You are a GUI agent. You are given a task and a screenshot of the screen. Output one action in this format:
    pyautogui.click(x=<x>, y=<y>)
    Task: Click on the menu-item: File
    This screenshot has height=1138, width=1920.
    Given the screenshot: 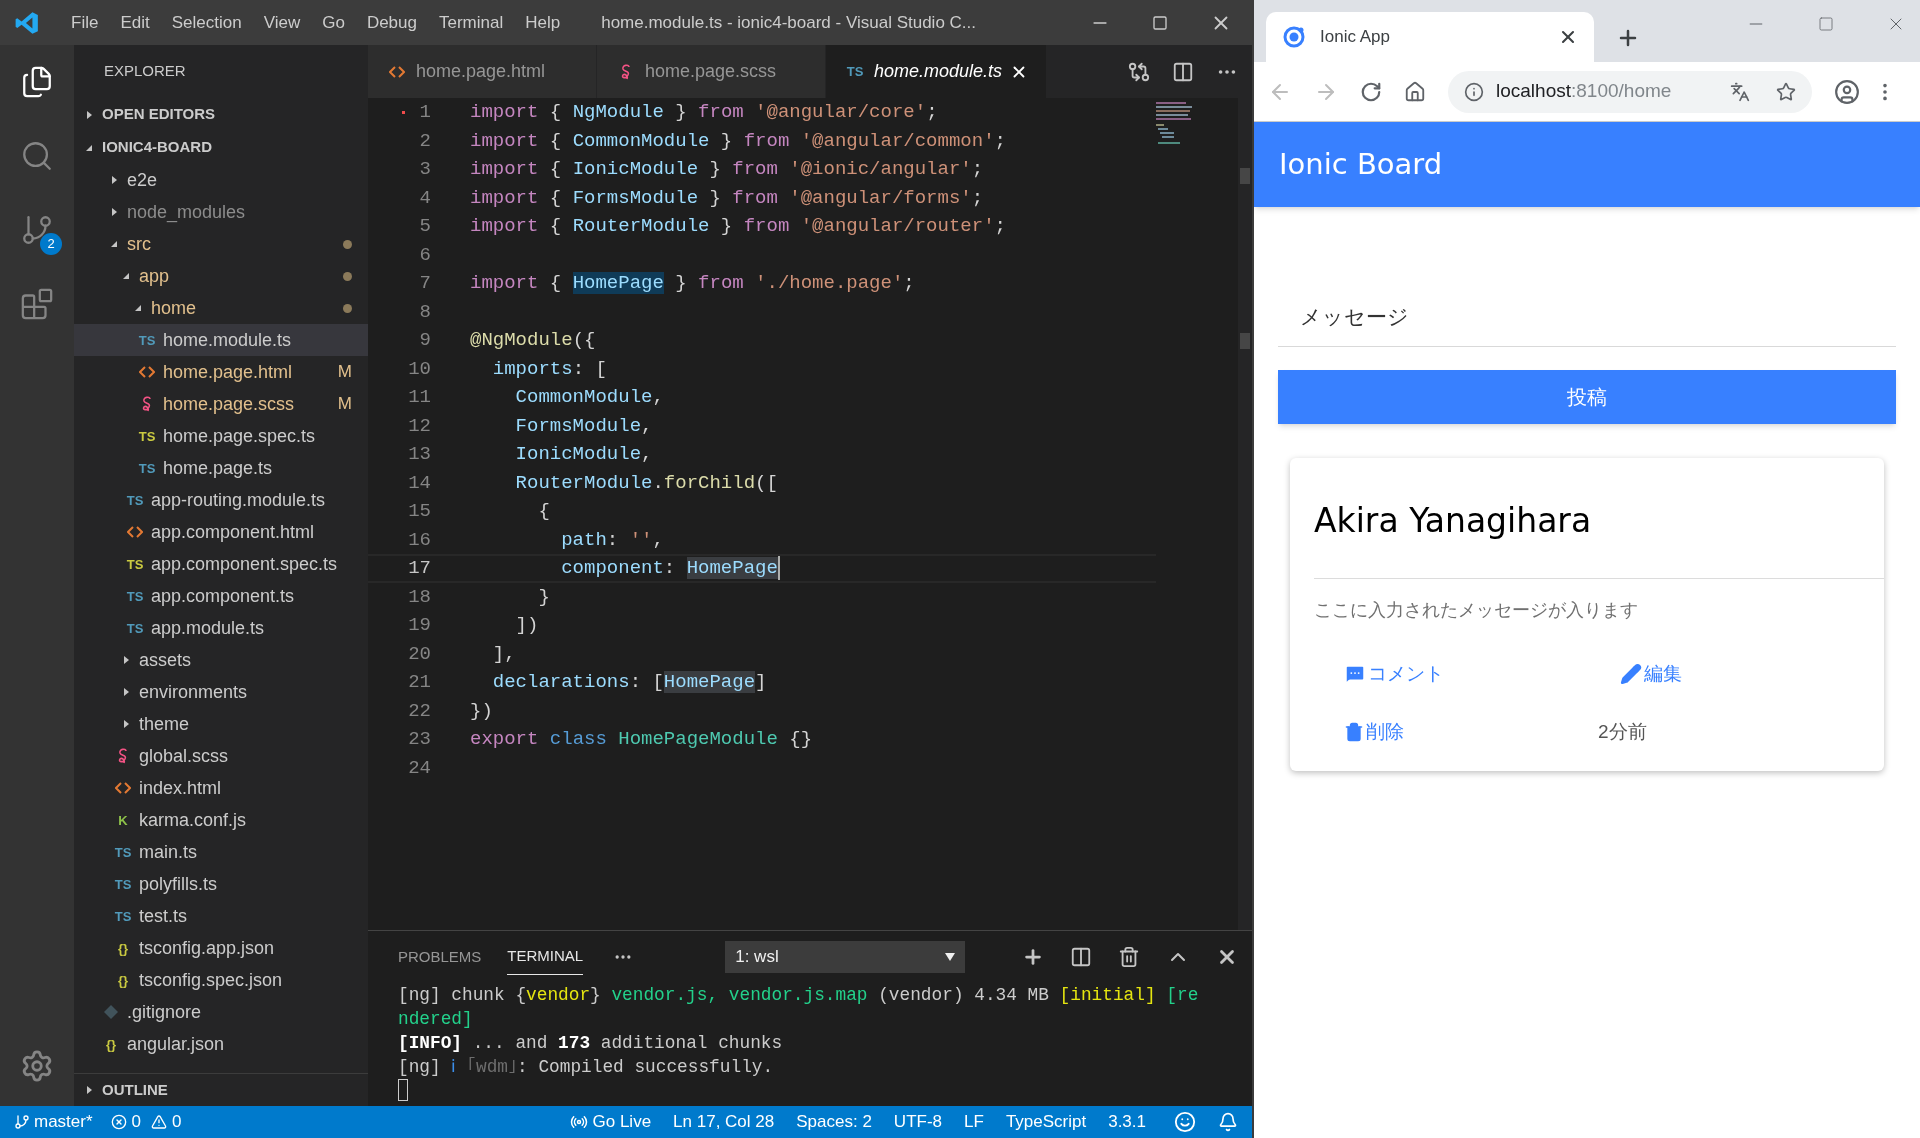 What is the action you would take?
    pyautogui.click(x=85, y=22)
    